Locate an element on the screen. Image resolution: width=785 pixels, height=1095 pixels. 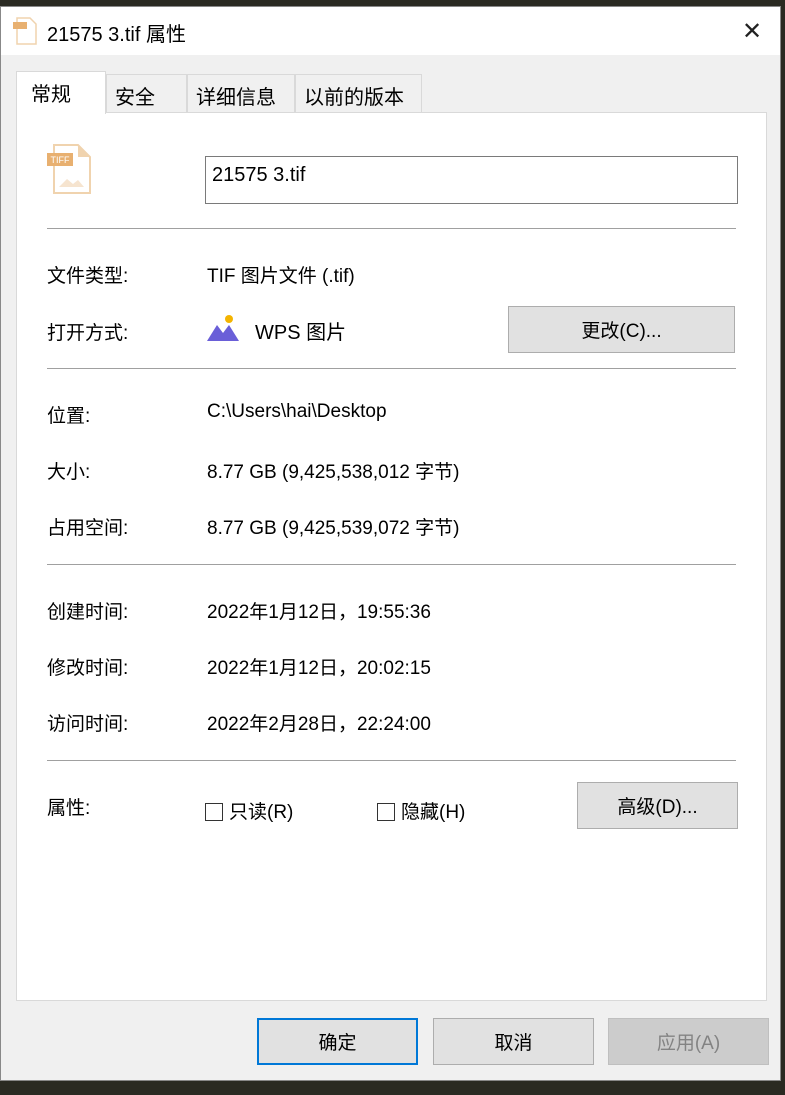
open-with-value: WPS 图片 is located at coordinates (301, 333).